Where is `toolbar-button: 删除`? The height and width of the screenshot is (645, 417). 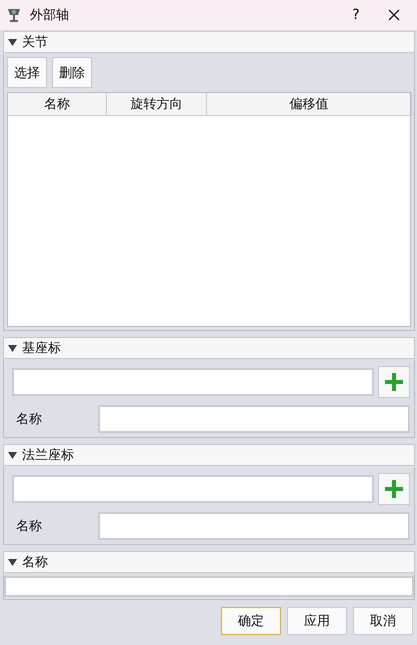
toolbar-button: 删除 is located at coordinates (72, 72).